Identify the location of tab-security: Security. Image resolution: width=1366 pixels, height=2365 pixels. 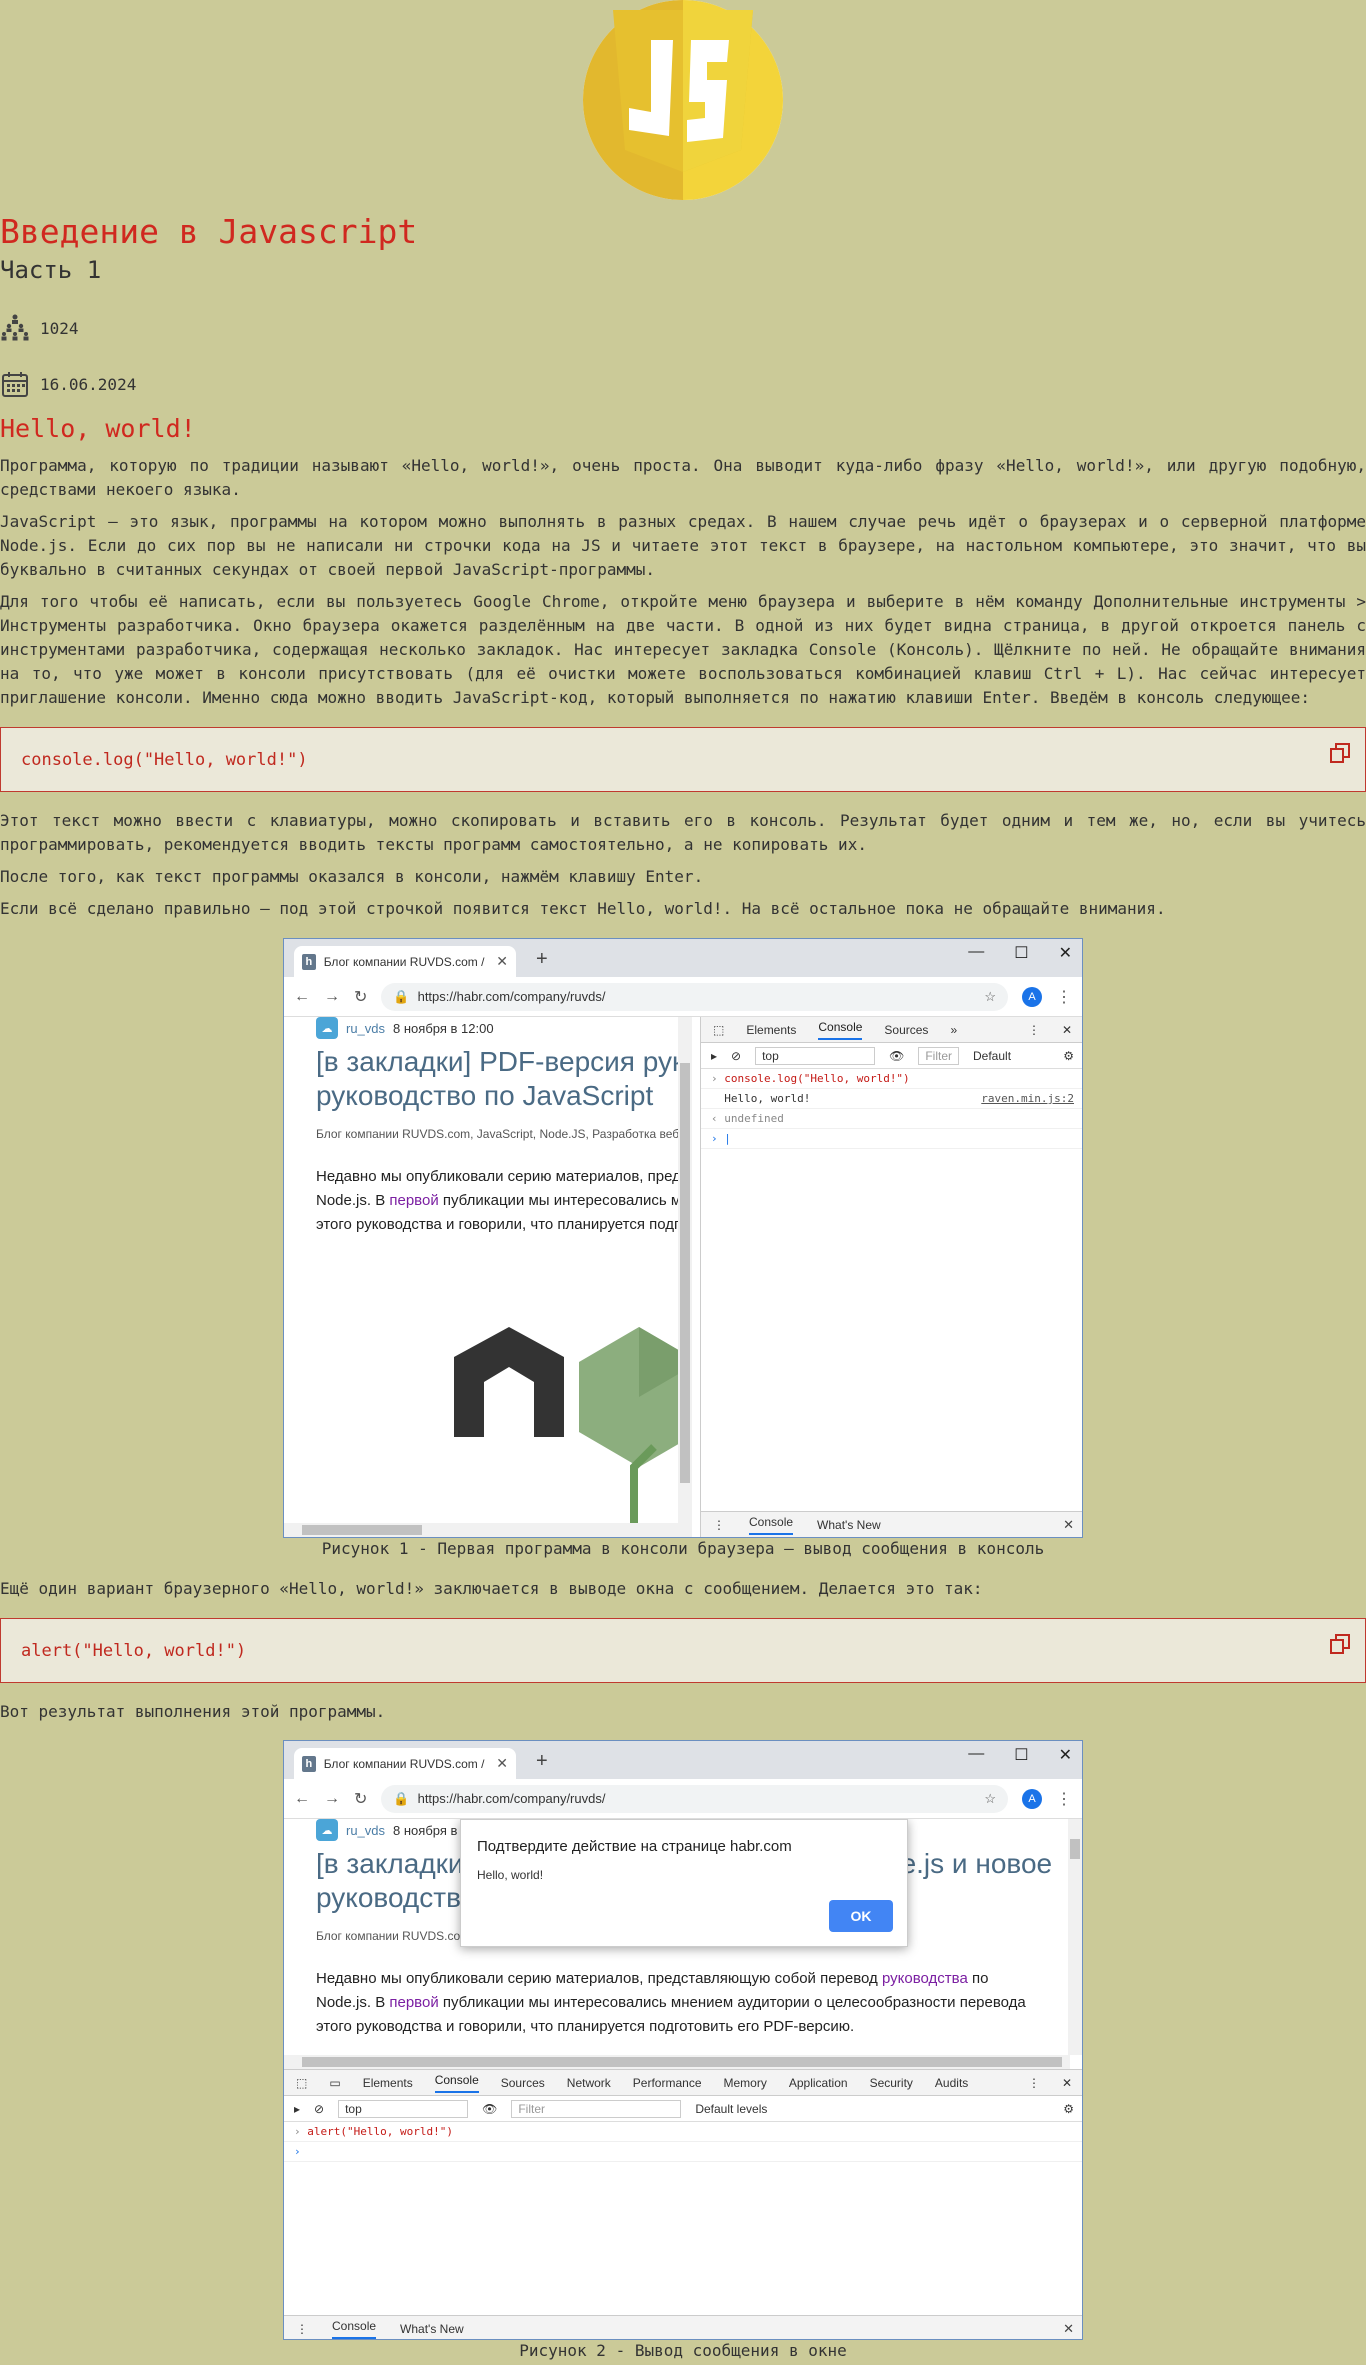
(891, 2083).